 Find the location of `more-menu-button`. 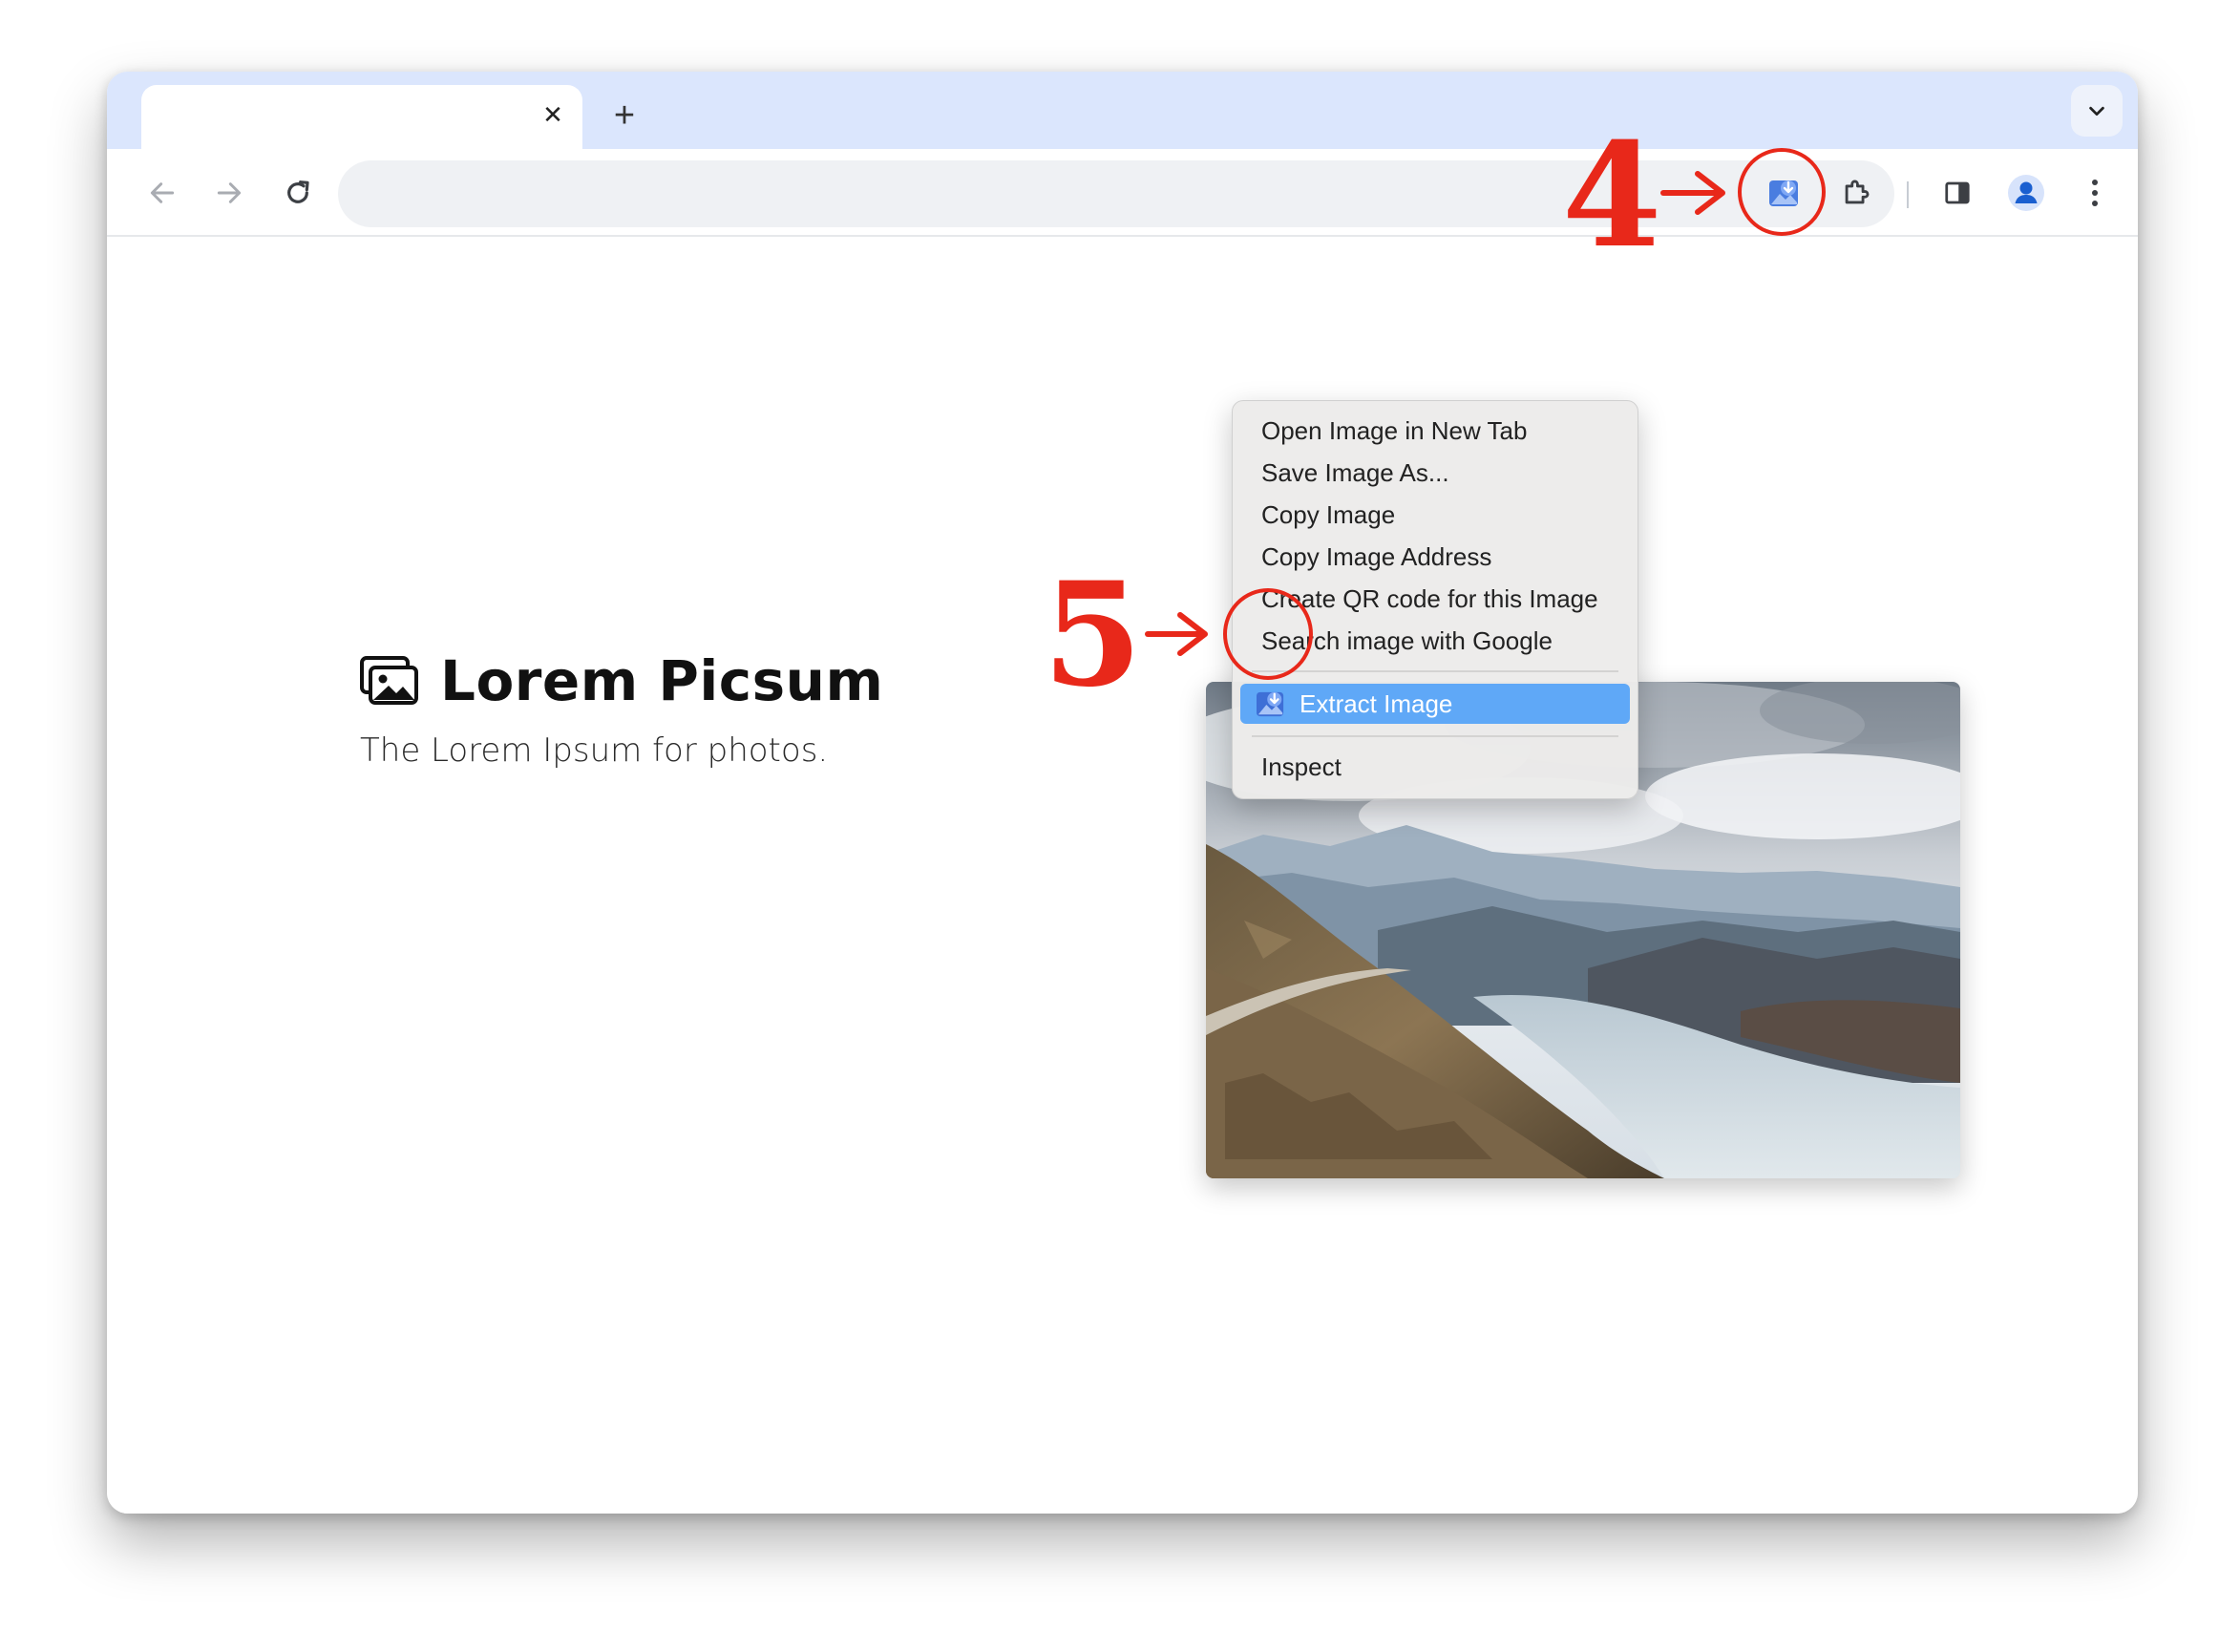

more-menu-button is located at coordinates (2095, 193).